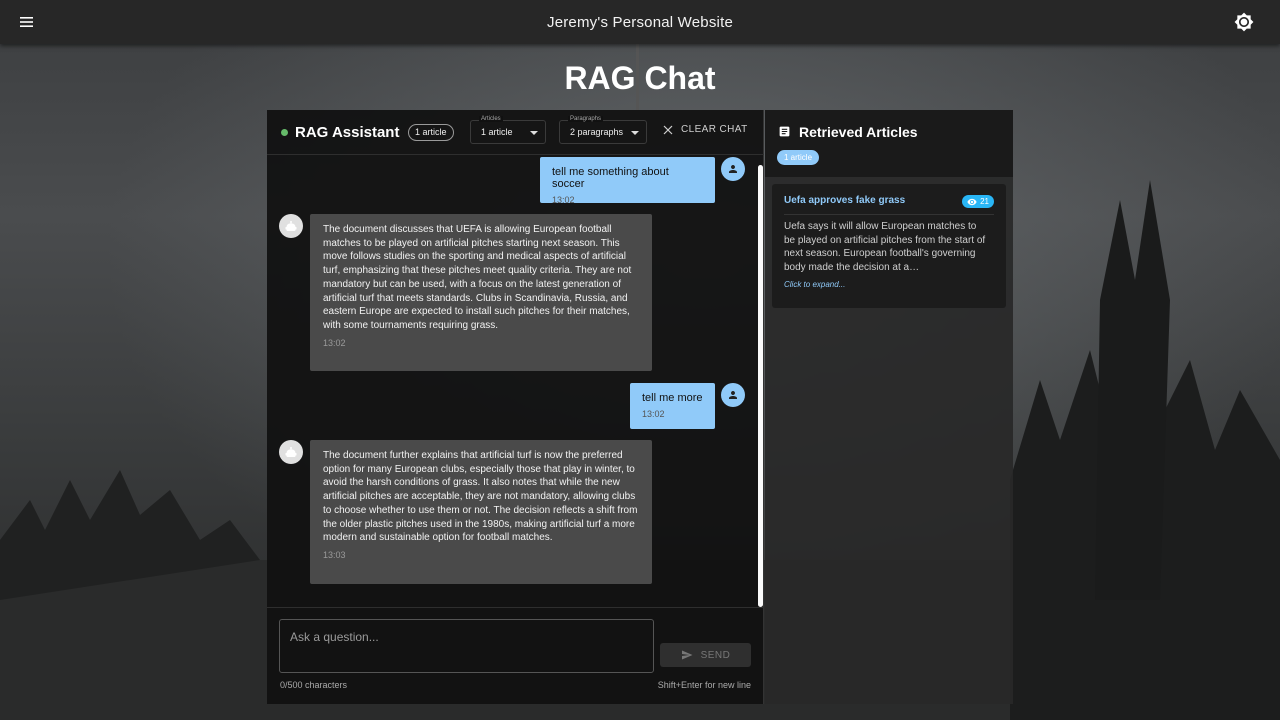  Describe the element at coordinates (858, 132) in the screenshot. I see `articles-title: Retrieved Articles` at that location.